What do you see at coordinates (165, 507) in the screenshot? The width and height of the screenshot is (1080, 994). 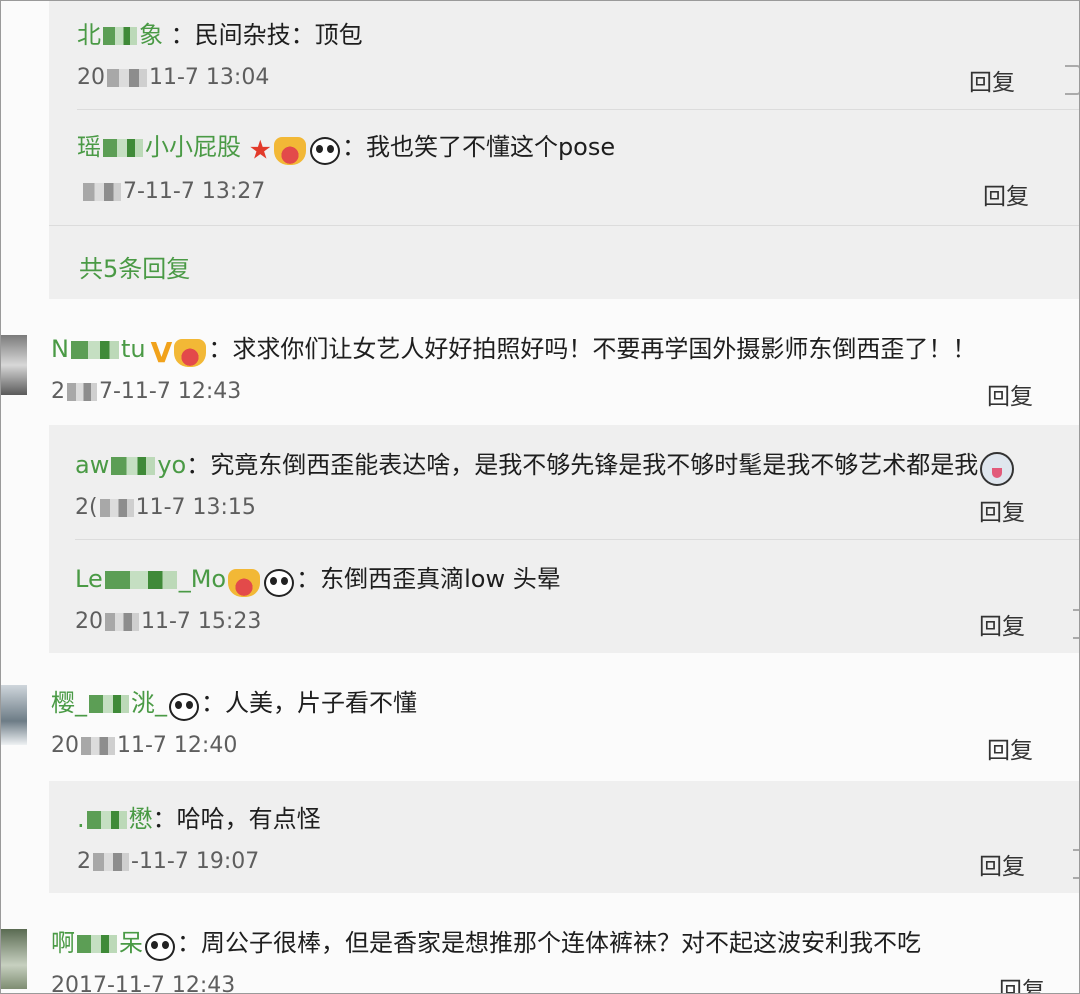 I see `reply-timestamp: 2(11-7 13:15` at bounding box center [165, 507].